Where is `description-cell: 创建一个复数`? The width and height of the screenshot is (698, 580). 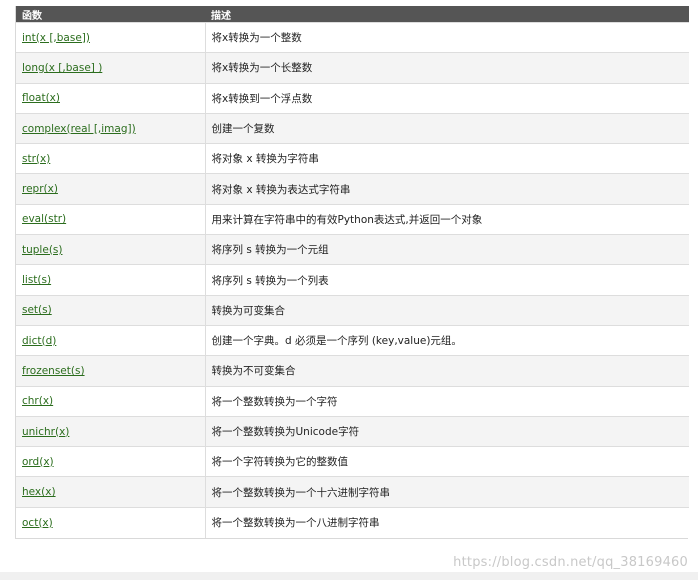 description-cell: 创建一个复数 is located at coordinates (447, 128).